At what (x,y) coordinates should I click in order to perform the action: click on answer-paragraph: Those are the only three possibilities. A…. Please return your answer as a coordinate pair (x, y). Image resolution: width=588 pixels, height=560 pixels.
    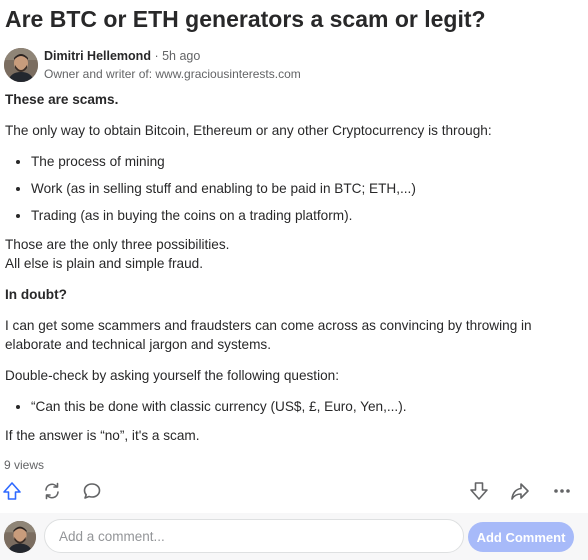
    Looking at the image, I should click on (294, 254).